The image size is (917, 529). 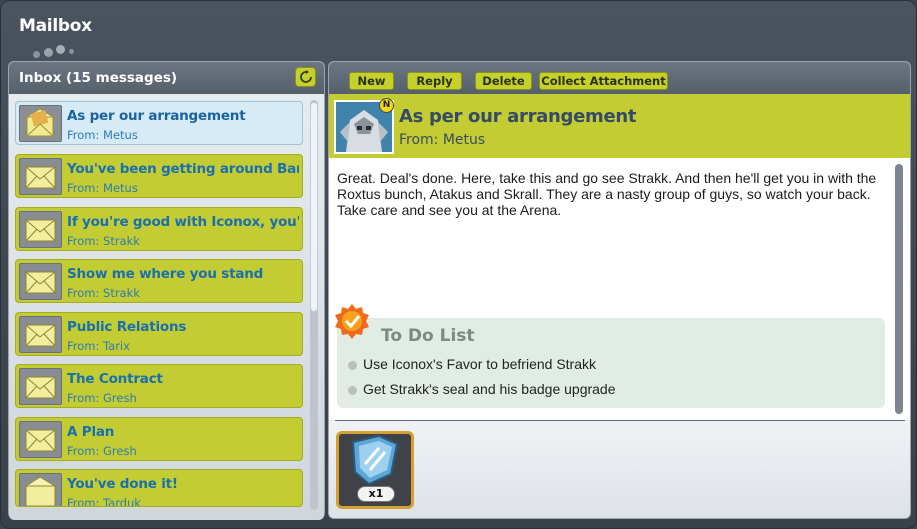 I want to click on message-item: Public Relations From: Tarix, so click(x=159, y=334).